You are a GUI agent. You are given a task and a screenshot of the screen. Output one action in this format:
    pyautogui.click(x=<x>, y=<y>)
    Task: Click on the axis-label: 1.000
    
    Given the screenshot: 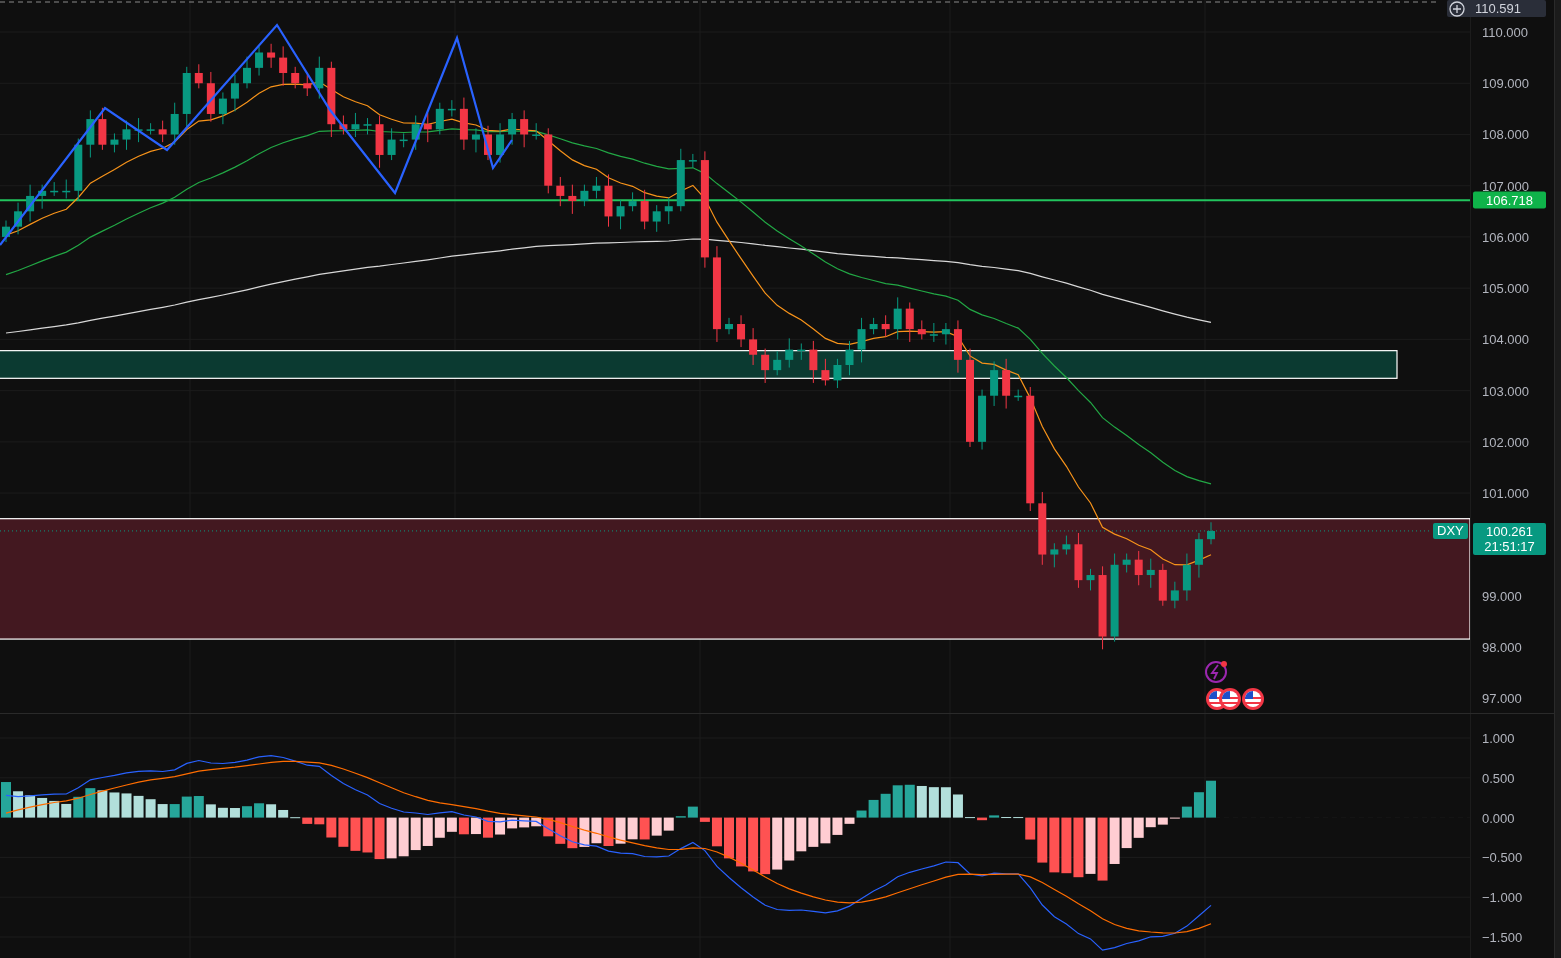 What is the action you would take?
    pyautogui.click(x=1498, y=738)
    